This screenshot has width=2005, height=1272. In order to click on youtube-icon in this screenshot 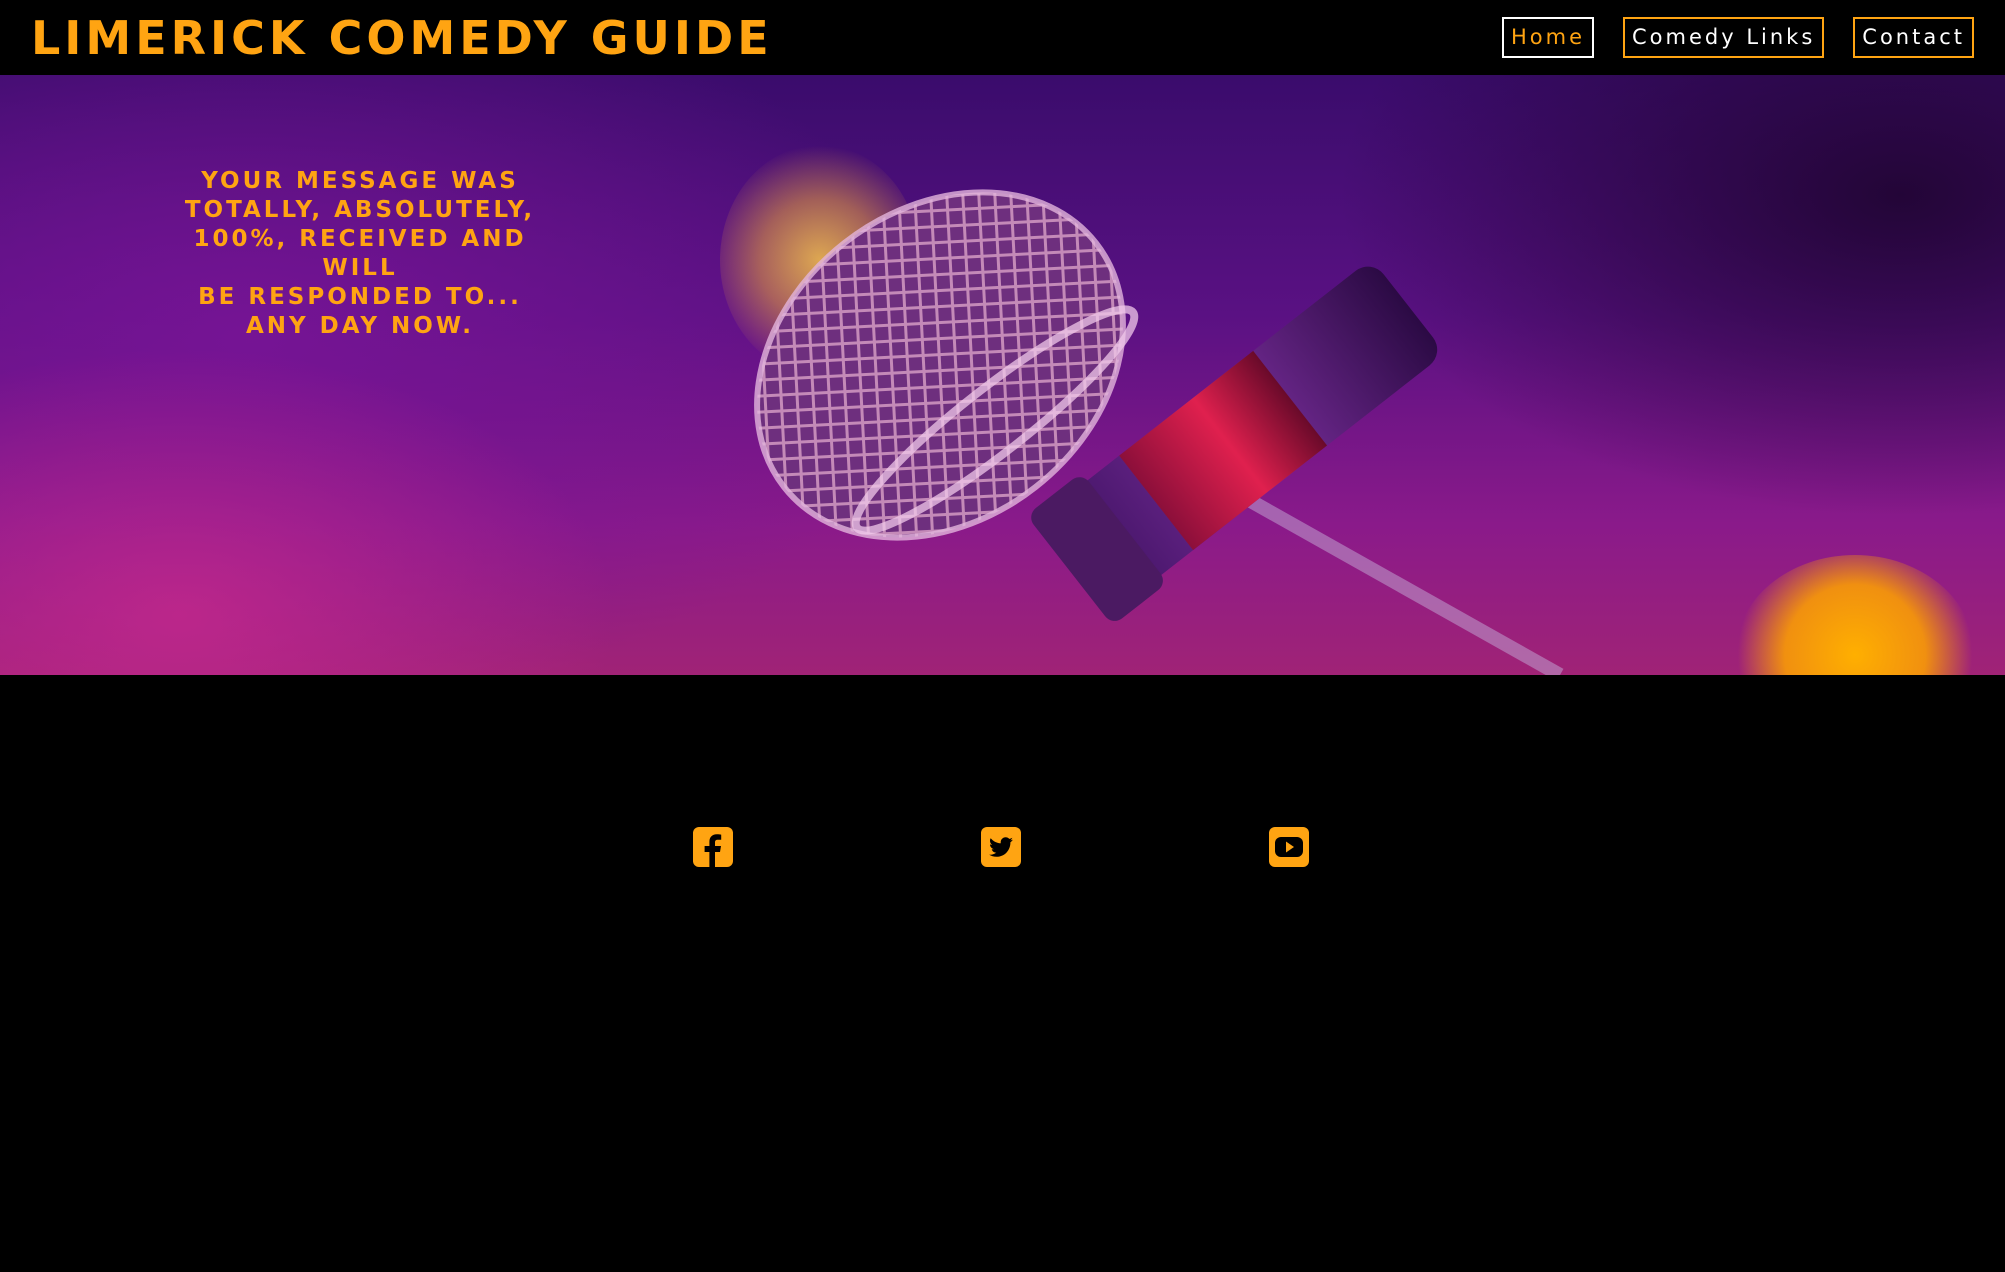, I will do `click(1289, 847)`.